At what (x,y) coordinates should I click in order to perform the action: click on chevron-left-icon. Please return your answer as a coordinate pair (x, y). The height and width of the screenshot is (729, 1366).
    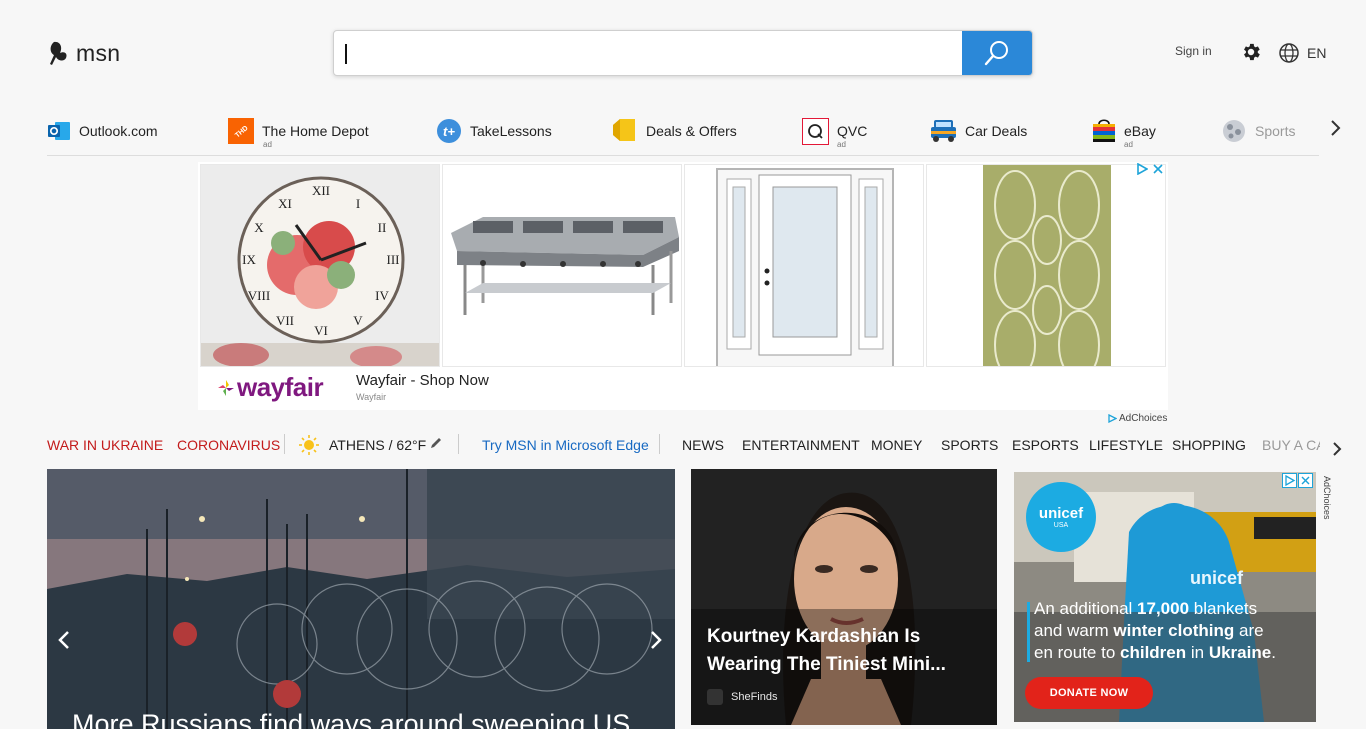
    Looking at the image, I should click on (63, 640).